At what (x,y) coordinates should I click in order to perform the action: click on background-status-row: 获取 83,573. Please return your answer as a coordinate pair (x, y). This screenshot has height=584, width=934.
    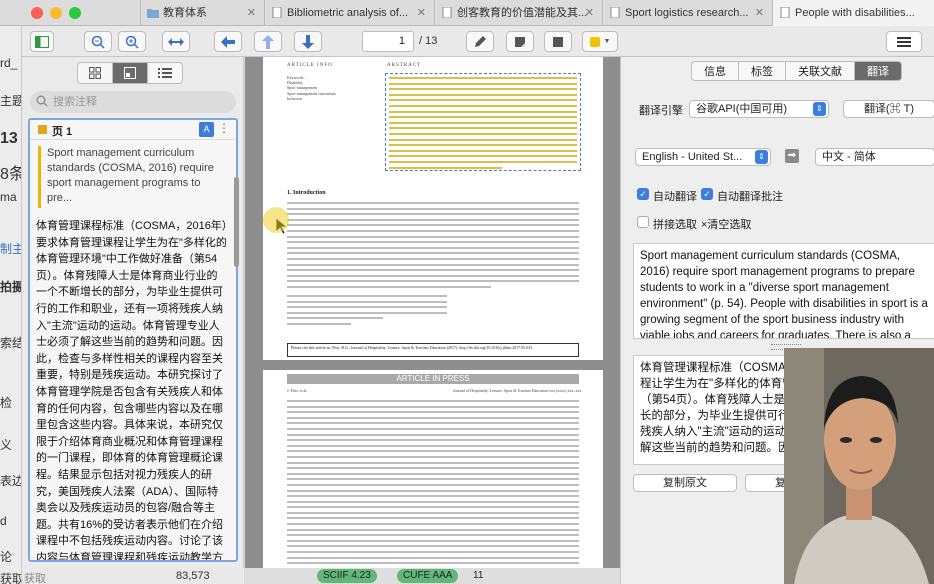
    Looking at the image, I should click on (133, 576).